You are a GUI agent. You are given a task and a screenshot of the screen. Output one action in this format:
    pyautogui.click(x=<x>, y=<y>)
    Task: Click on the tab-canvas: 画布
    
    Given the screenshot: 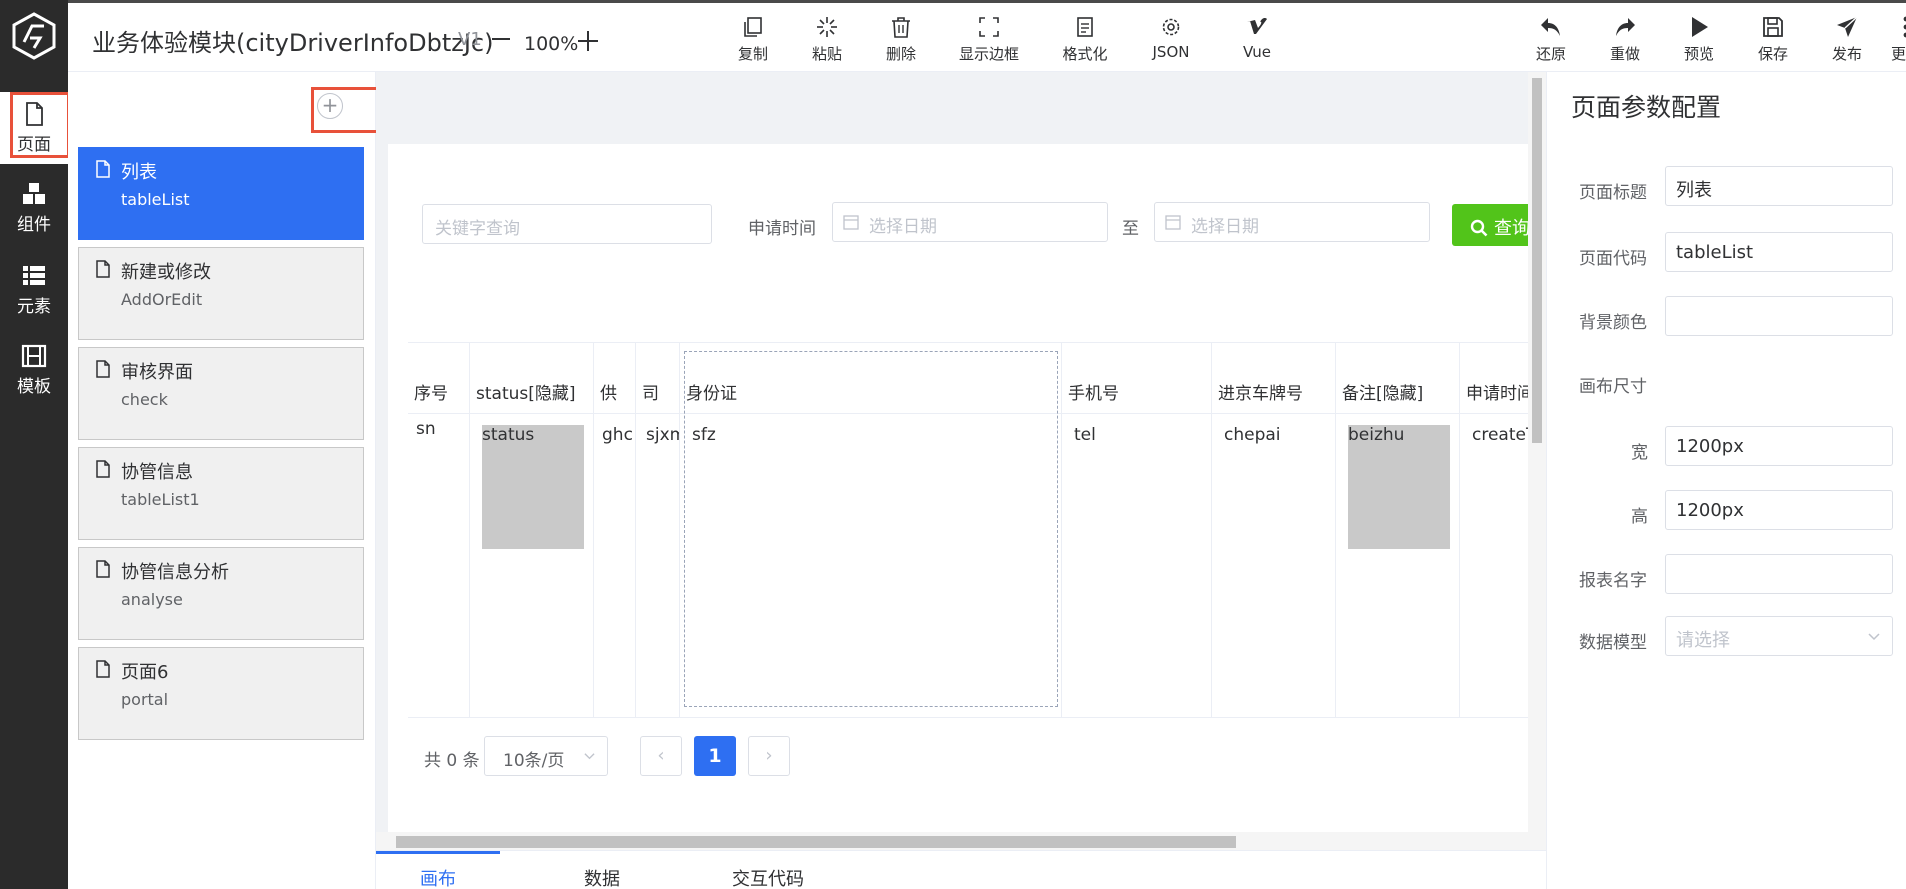 What is the action you would take?
    pyautogui.click(x=438, y=877)
    